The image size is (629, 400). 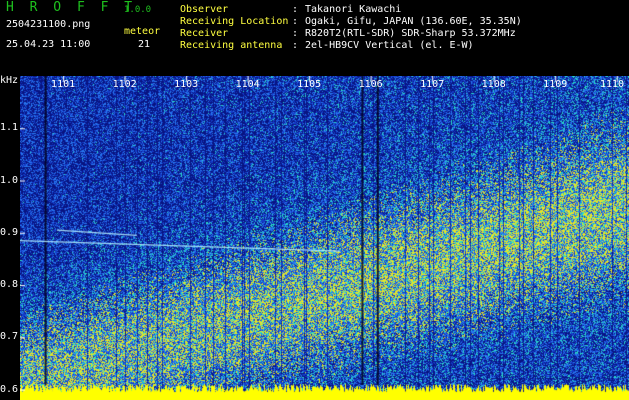 What do you see at coordinates (234, 21) in the screenshot?
I see `location-label: Receiving Location` at bounding box center [234, 21].